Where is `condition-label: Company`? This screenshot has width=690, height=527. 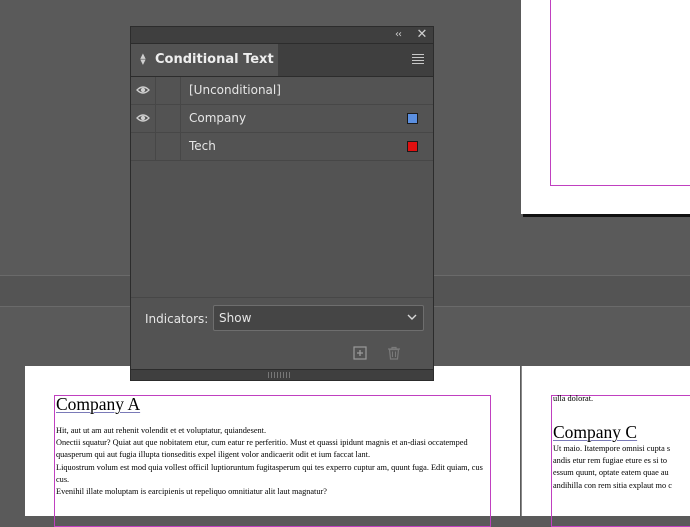 condition-label: Company is located at coordinates (218, 118).